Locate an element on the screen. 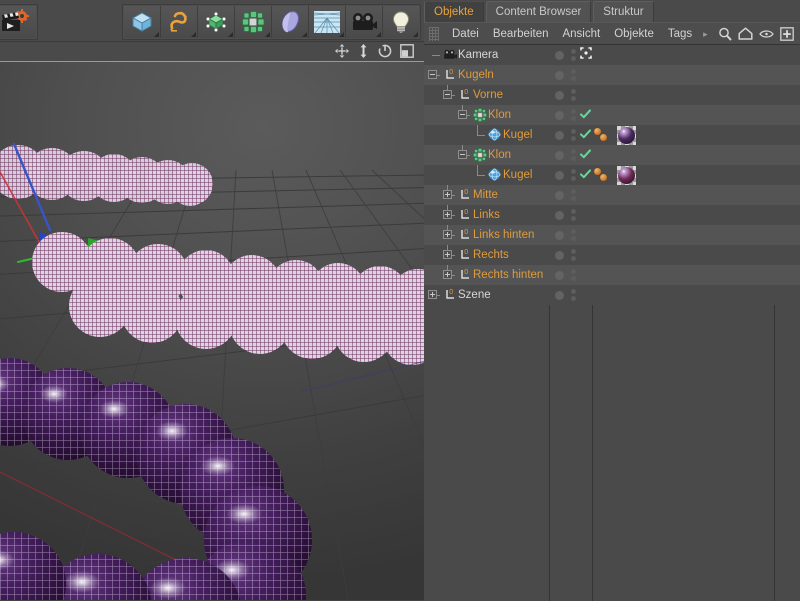  viewport-maximize-icon is located at coordinates (407, 51).